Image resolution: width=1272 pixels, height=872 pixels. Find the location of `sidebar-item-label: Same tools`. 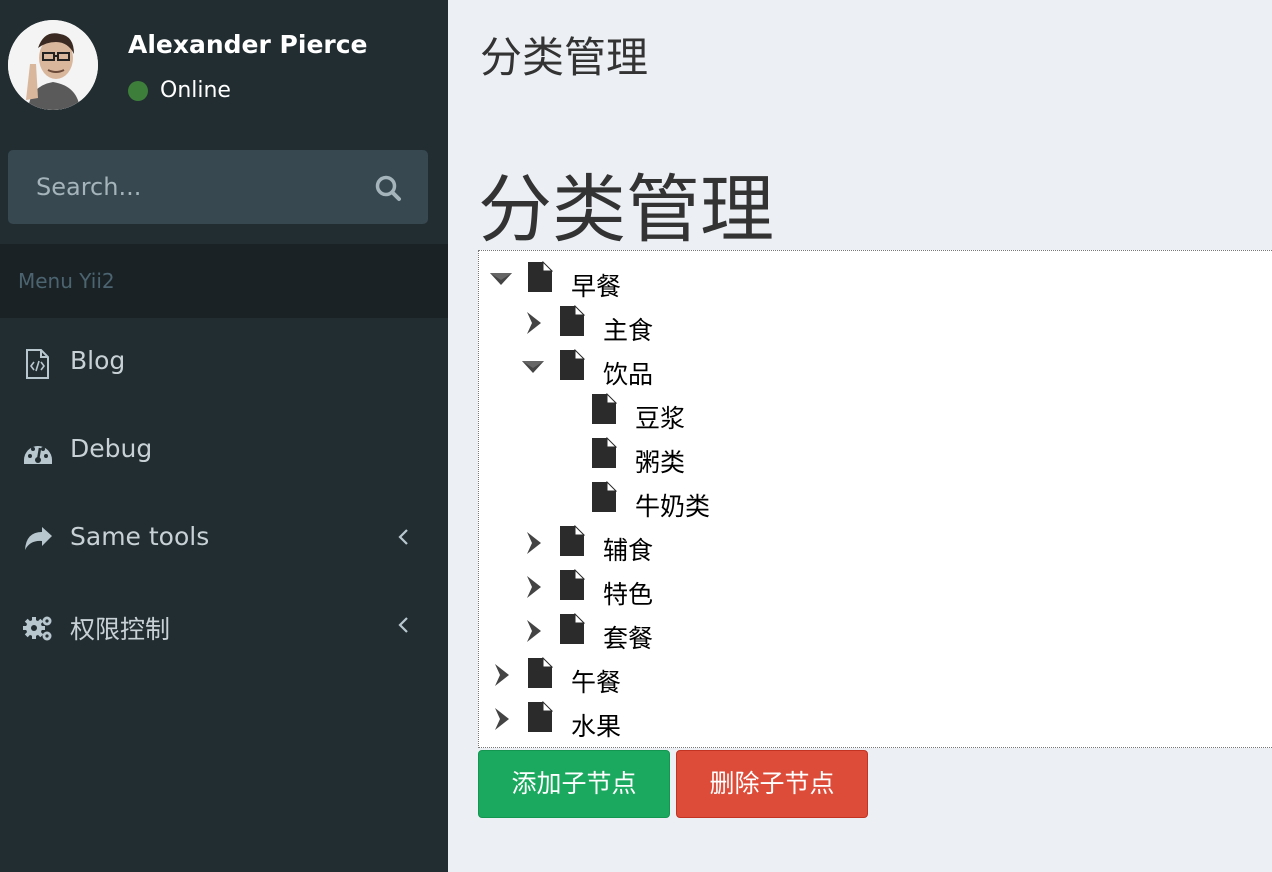

sidebar-item-label: Same tools is located at coordinates (140, 536).